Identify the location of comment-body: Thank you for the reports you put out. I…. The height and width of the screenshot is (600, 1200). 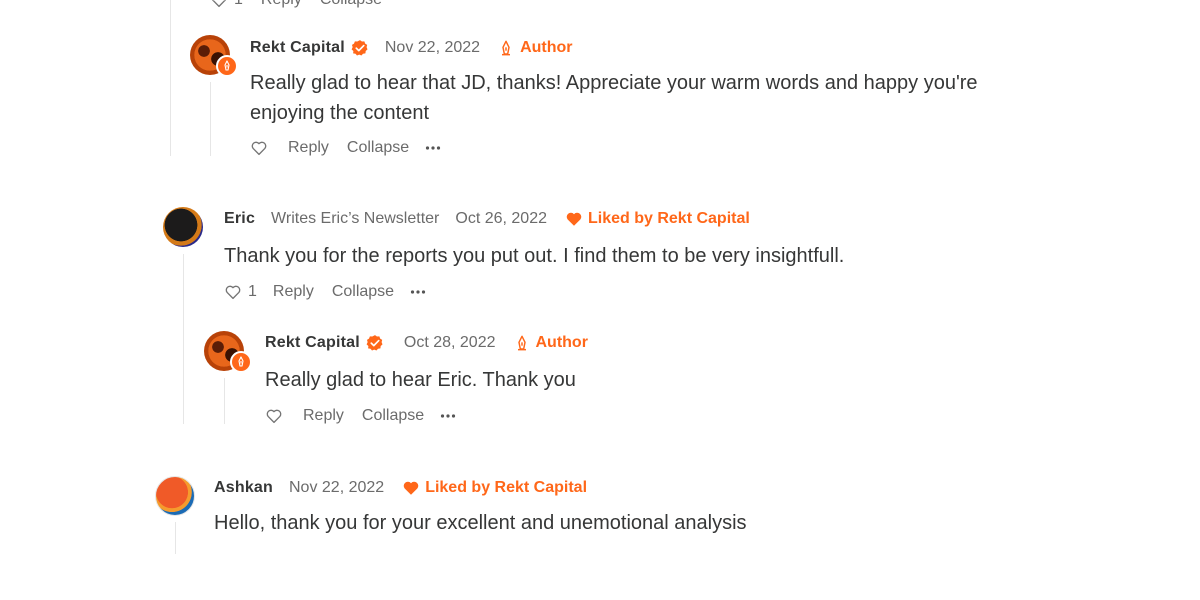
(534, 256).